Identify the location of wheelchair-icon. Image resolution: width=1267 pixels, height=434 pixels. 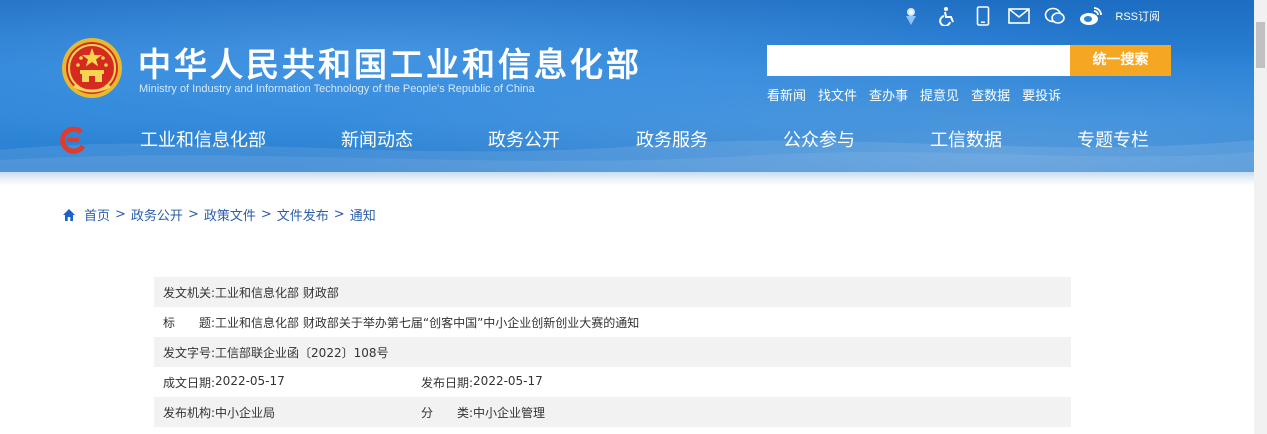
(947, 16).